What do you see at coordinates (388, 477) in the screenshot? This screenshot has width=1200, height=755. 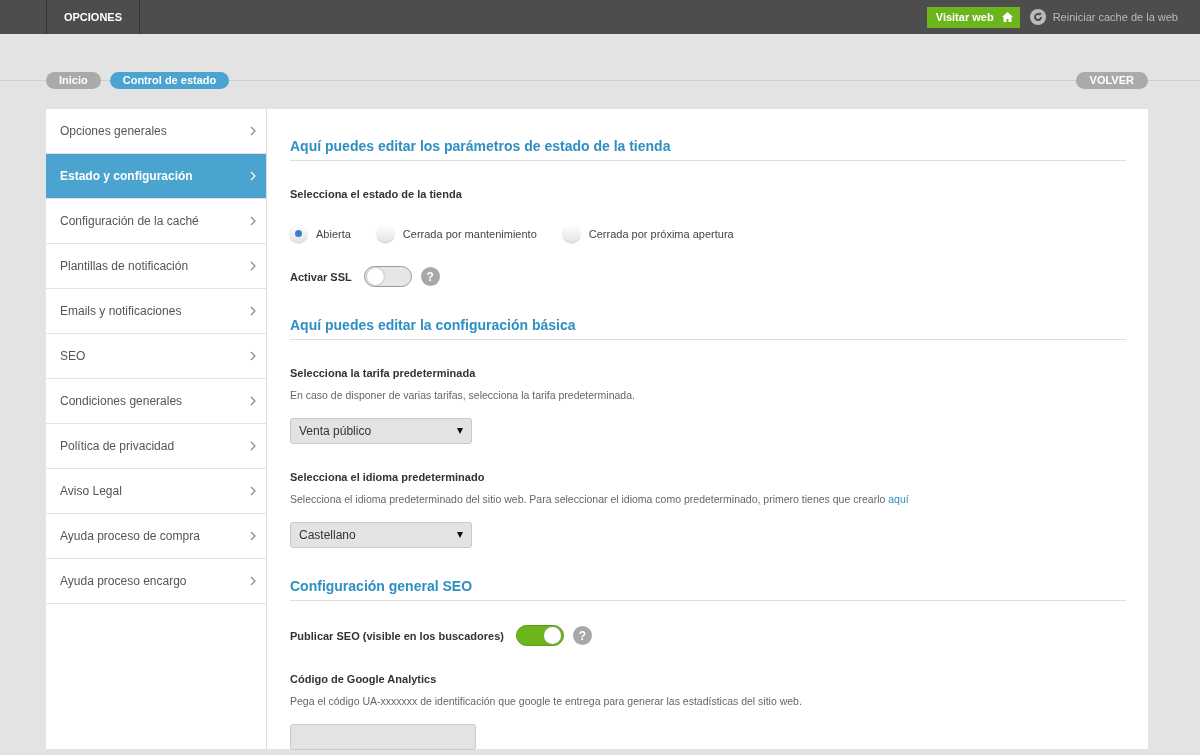 I see `field-label: Selecciona el idioma predeterminado` at bounding box center [388, 477].